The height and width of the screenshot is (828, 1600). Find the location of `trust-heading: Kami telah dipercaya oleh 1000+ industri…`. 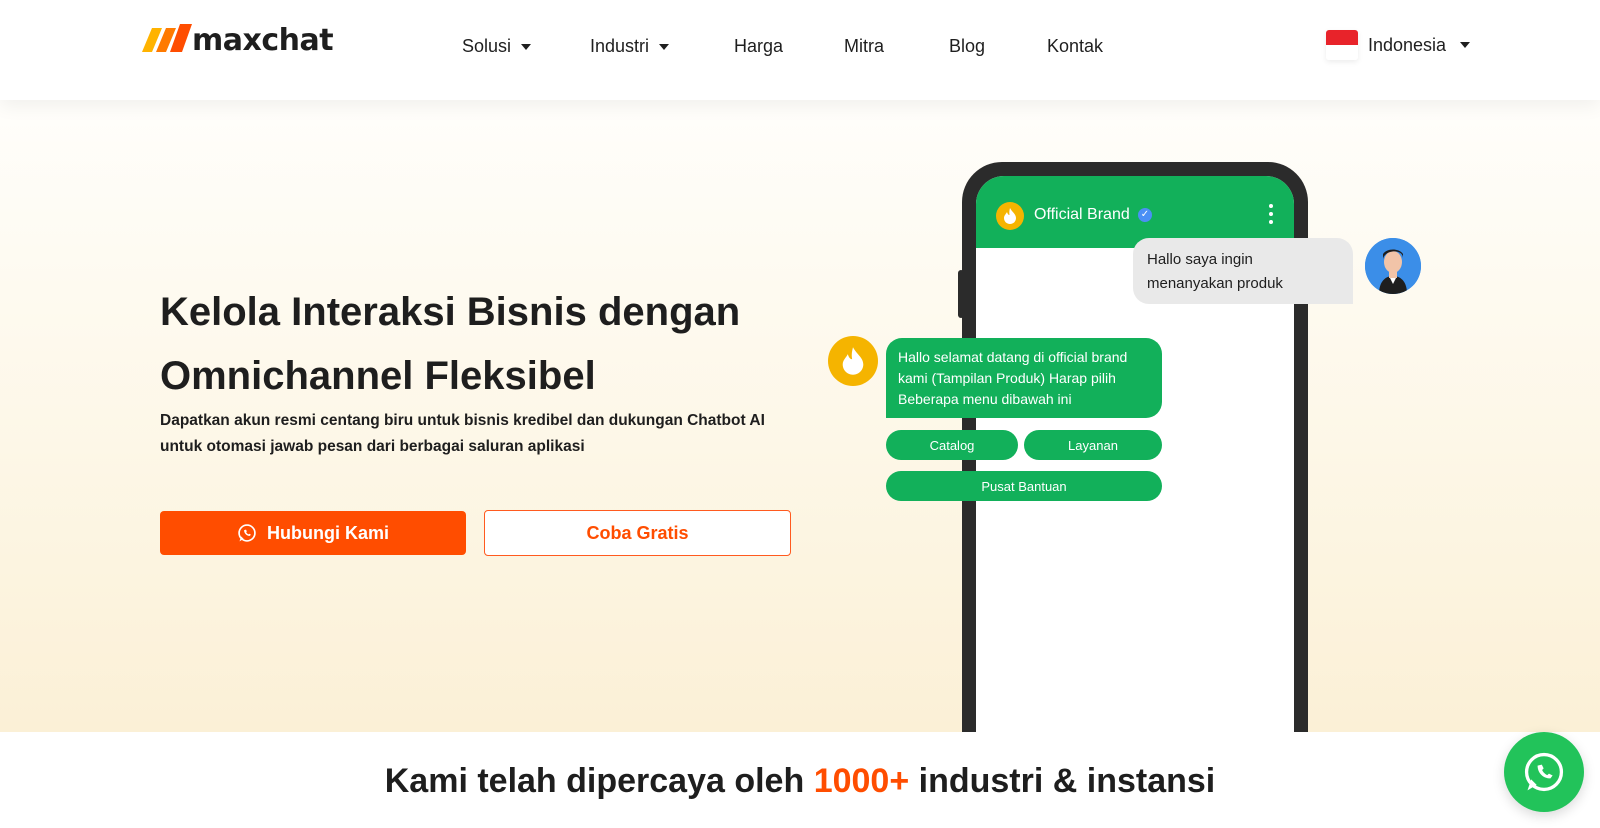

trust-heading: Kami telah dipercaya oleh 1000+ industri… is located at coordinates (800, 781).